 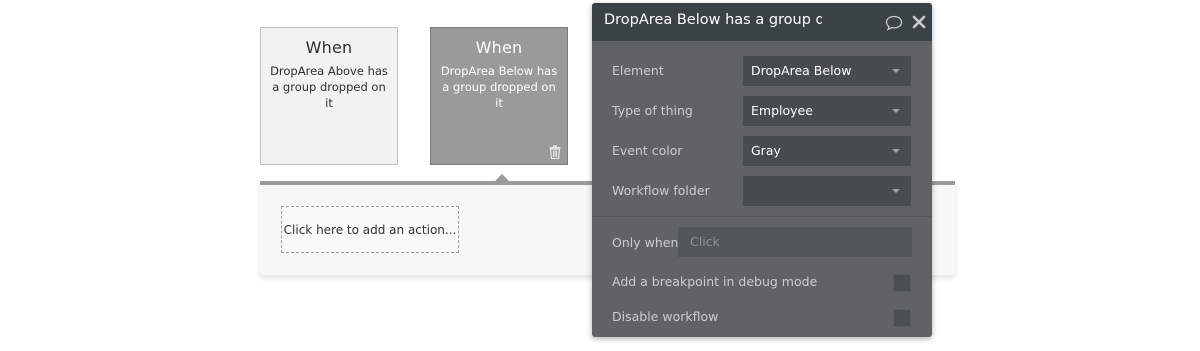 I want to click on event-color-row: Event color Gray, so click(x=762, y=151).